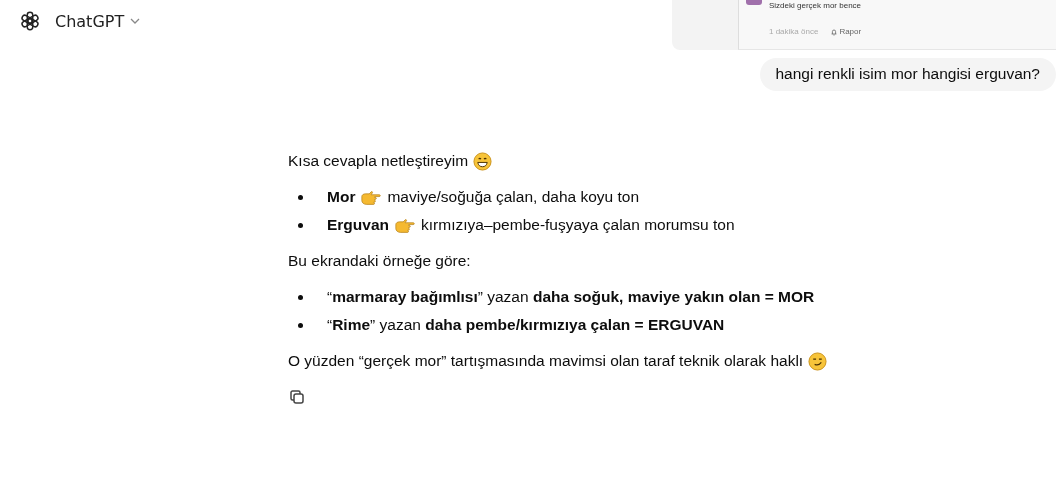 Image resolution: width=1062 pixels, height=490 pixels. What do you see at coordinates (578, 225) in the screenshot?
I see `definition-text: kırmızıya–pembe-fuşyaya çalan morumsu ton` at bounding box center [578, 225].